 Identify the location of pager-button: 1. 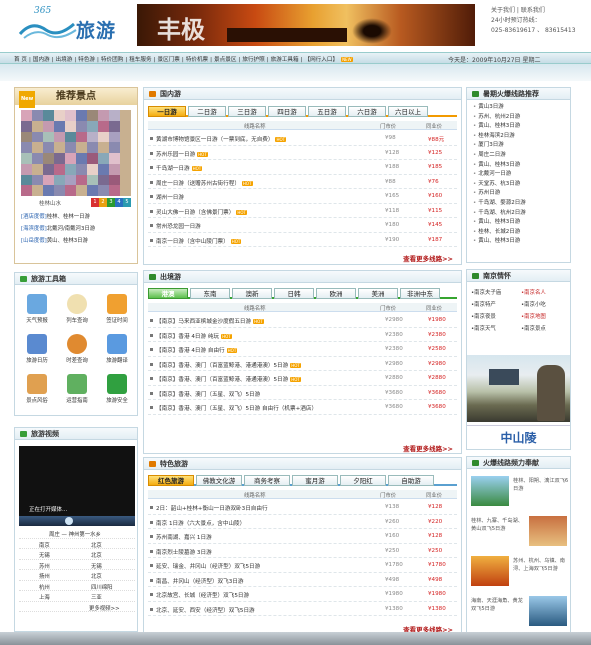
(95, 202).